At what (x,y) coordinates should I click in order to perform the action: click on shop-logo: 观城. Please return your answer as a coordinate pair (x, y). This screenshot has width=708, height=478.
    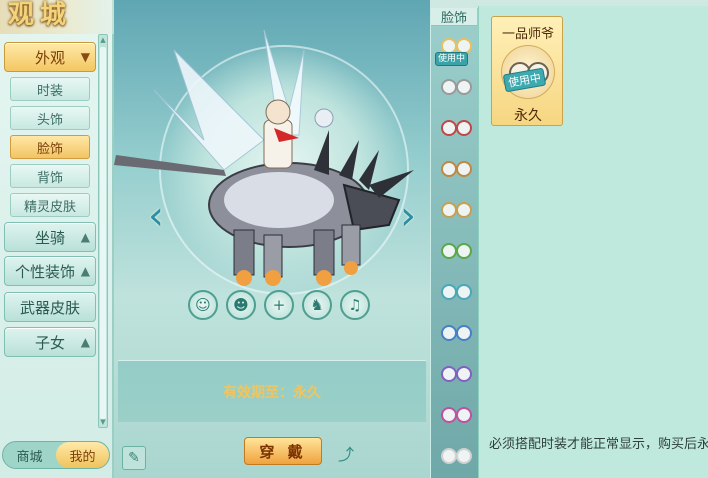
    Looking at the image, I should click on (40, 15).